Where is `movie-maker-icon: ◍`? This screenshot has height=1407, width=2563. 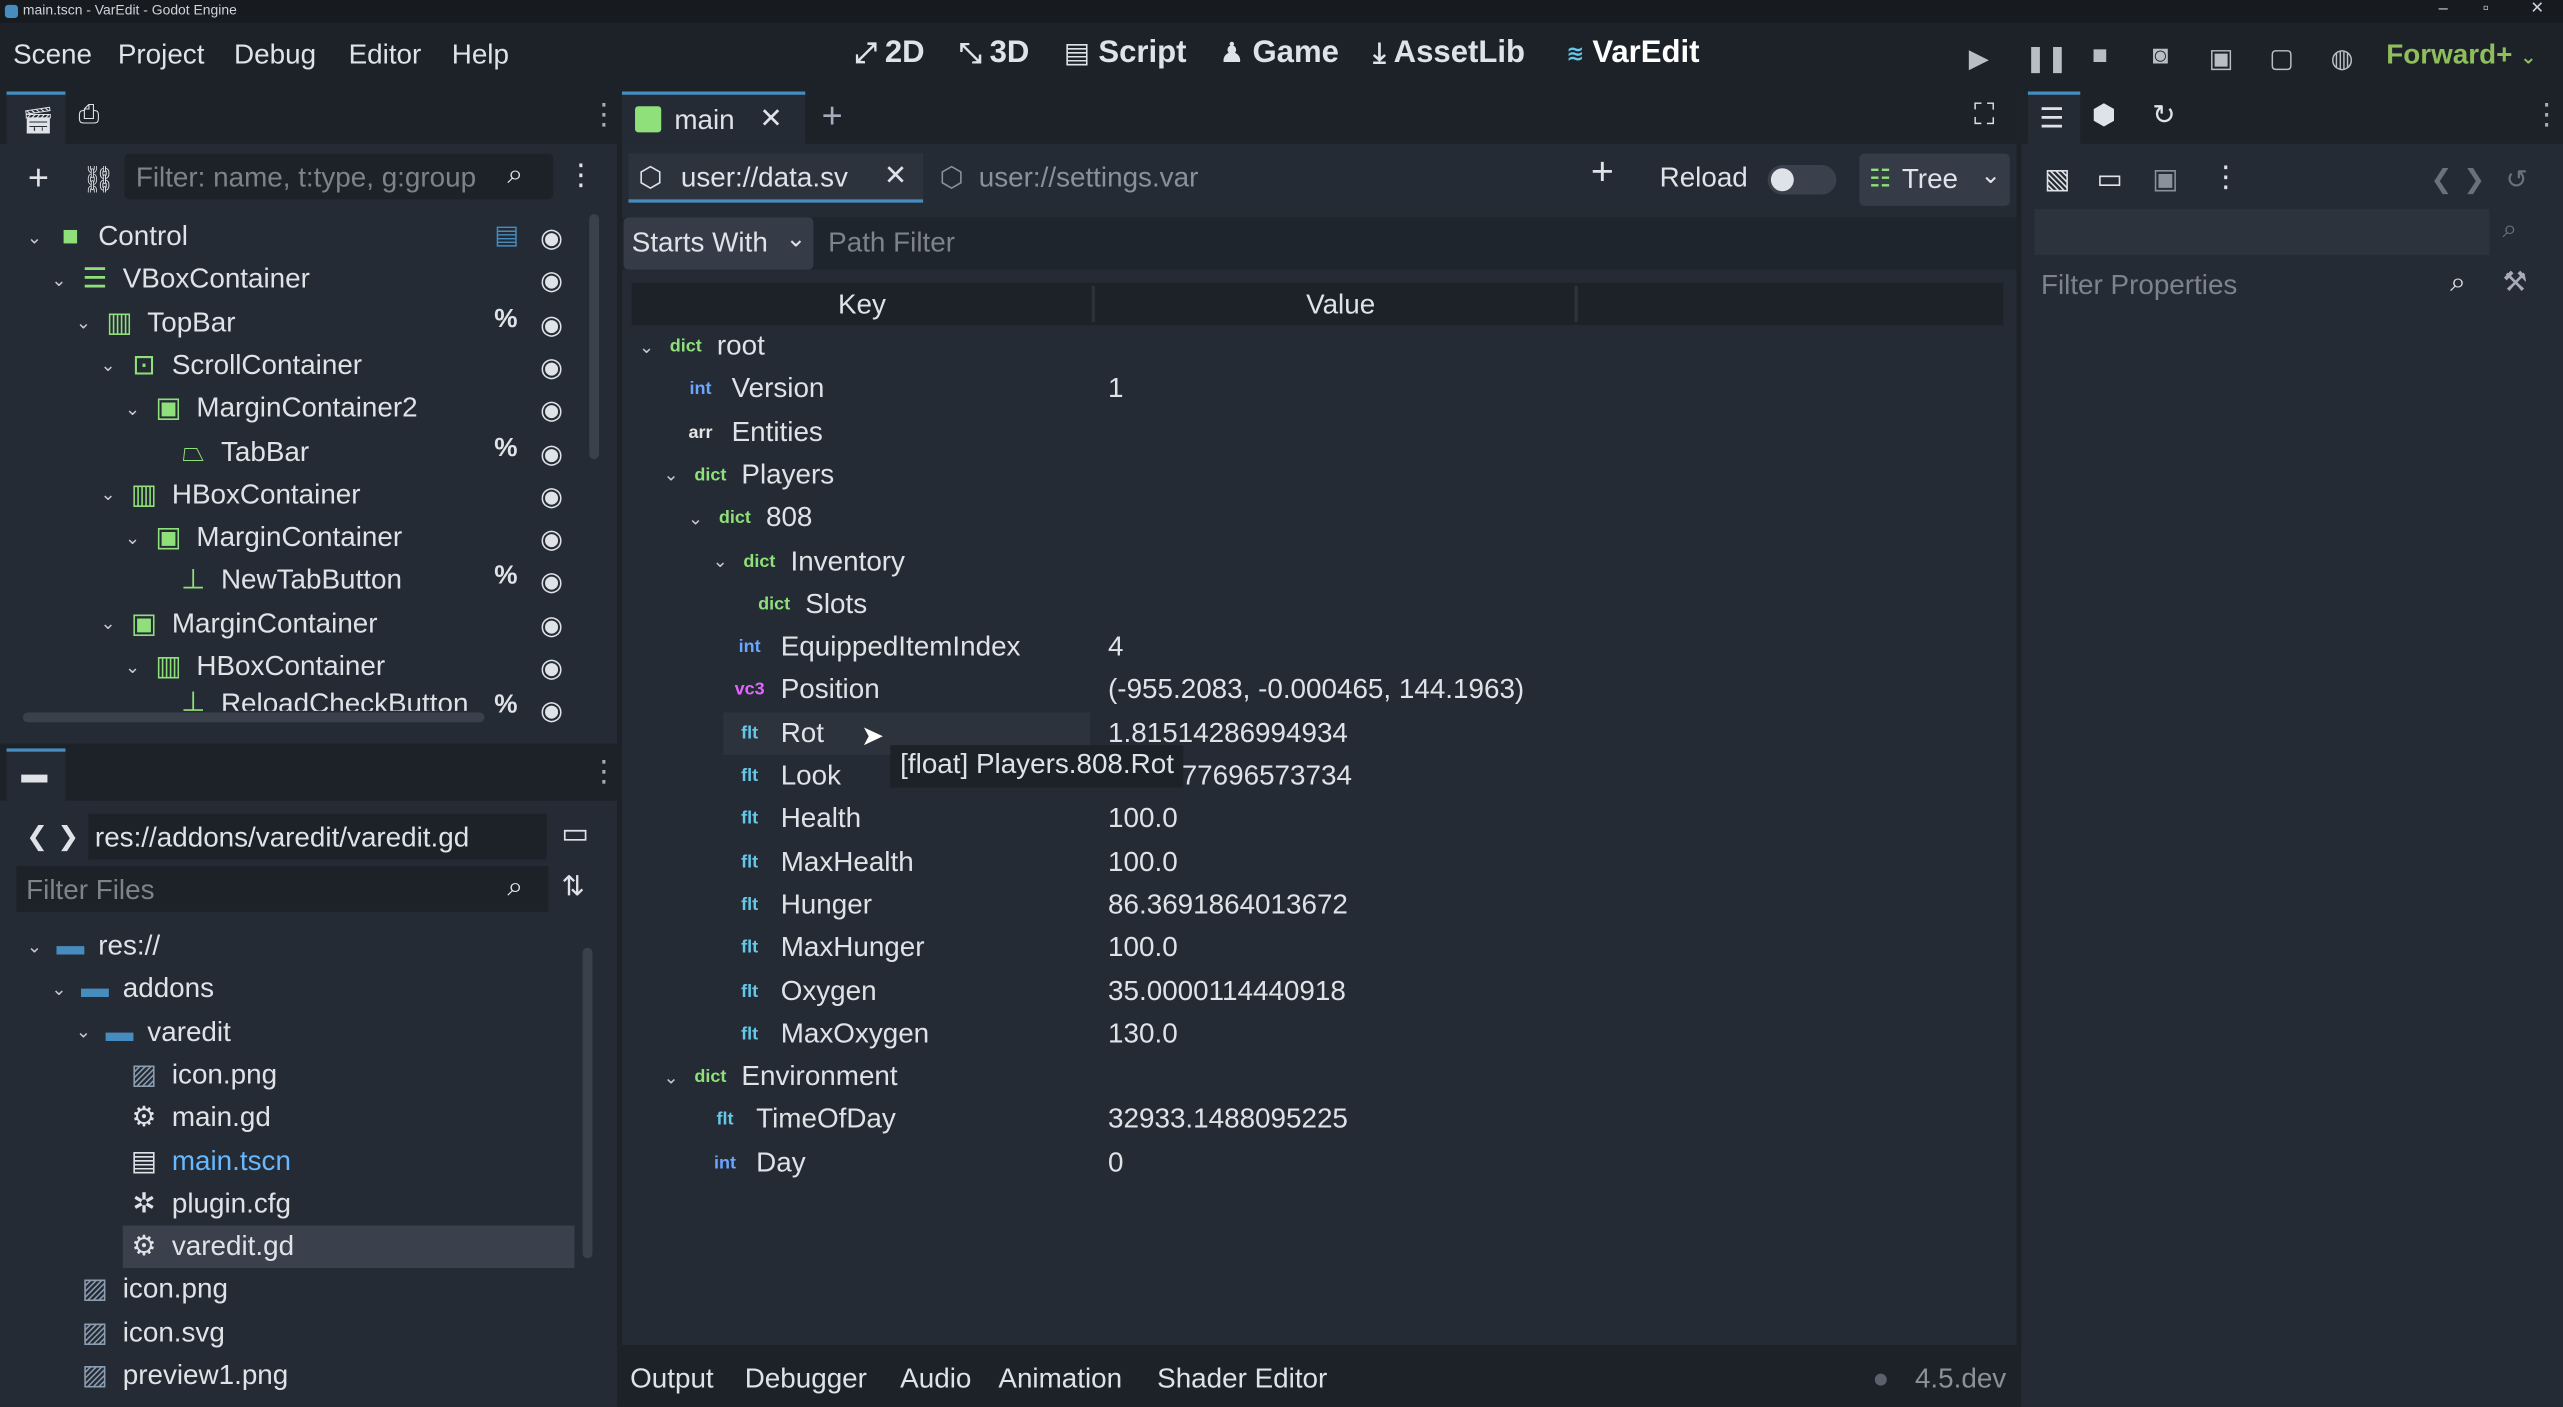
movie-maker-icon: ◍ is located at coordinates (2341, 58).